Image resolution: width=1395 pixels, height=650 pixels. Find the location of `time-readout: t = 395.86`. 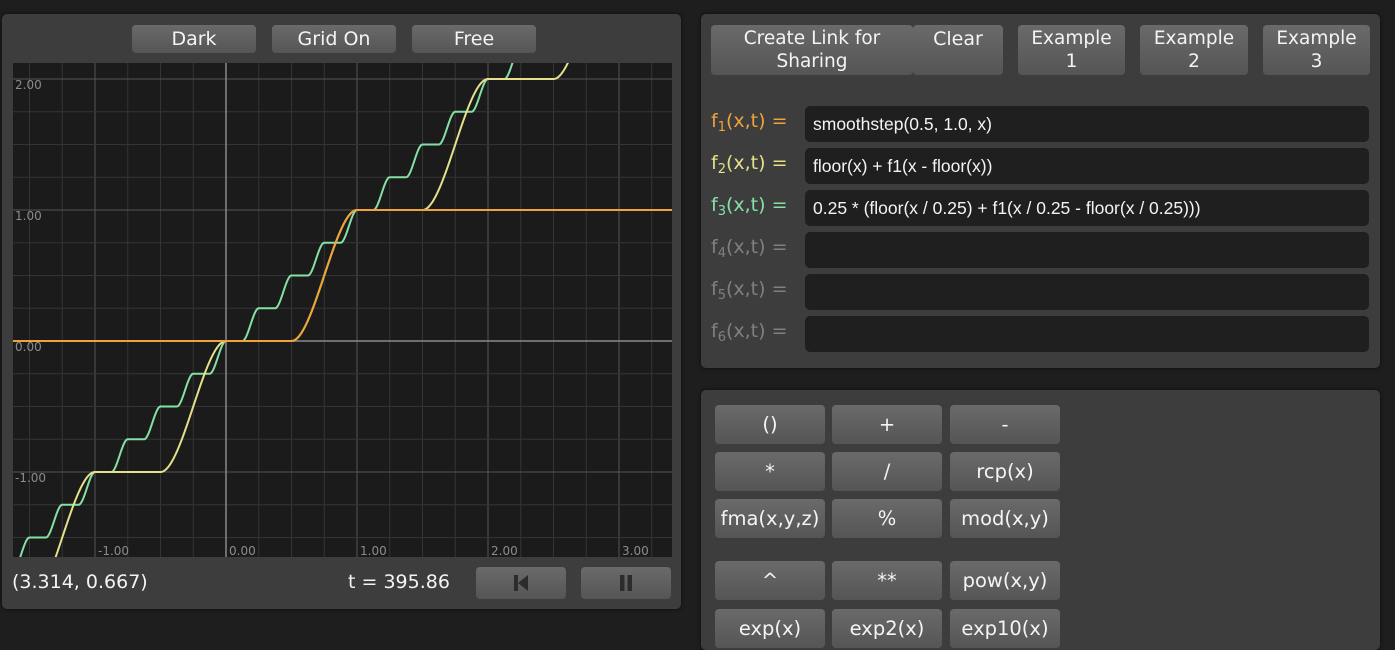

time-readout: t = 395.86 is located at coordinates (399, 582).